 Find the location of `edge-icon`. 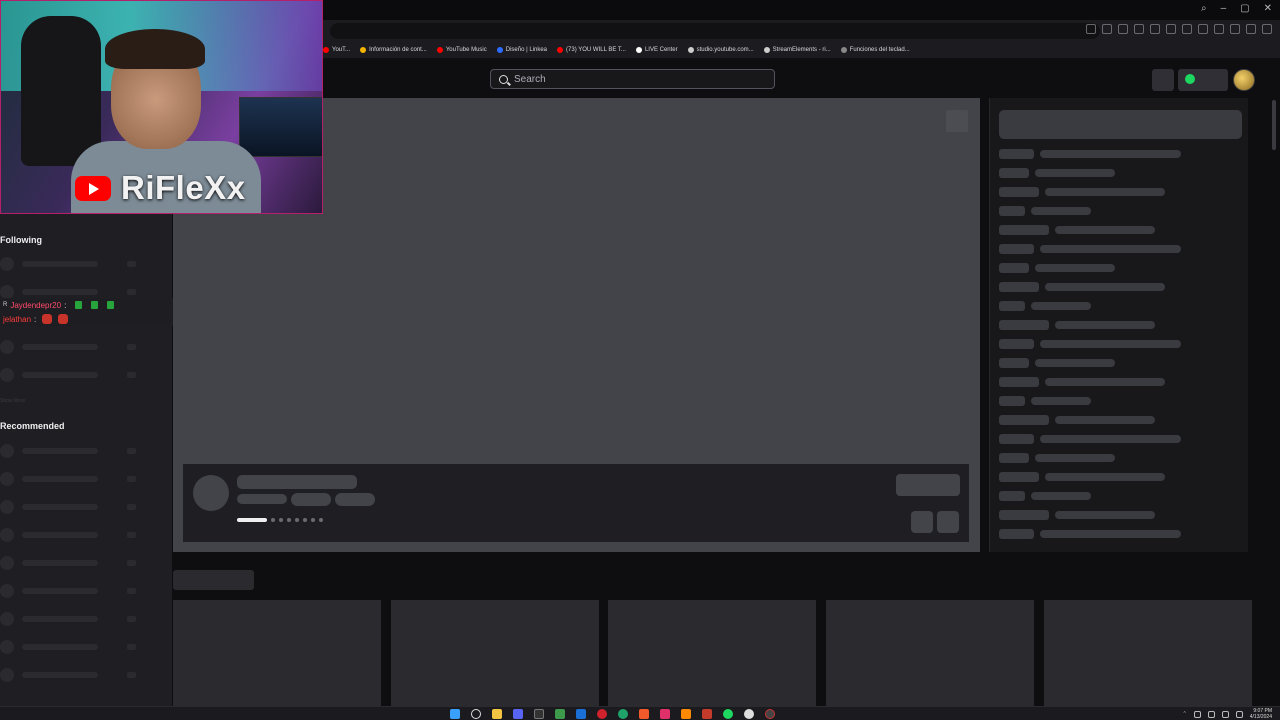

edge-icon is located at coordinates (623, 714).